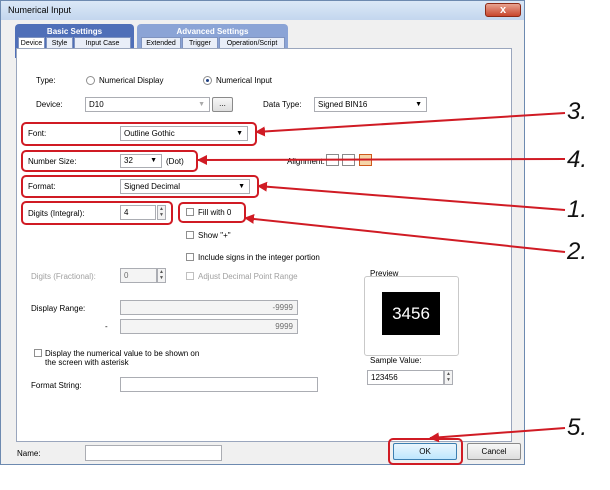  Describe the element at coordinates (577, 251) in the screenshot. I see `callout-number-2: 2.` at that location.